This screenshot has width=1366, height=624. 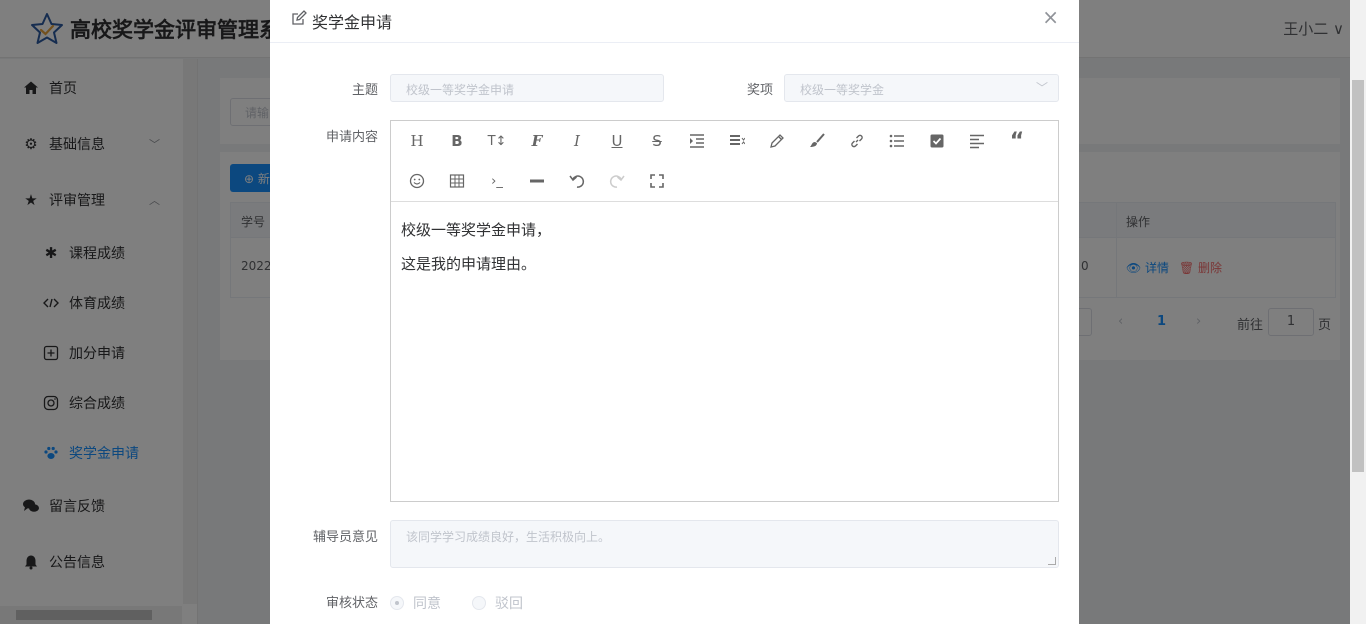 I want to click on counselor-opinion-text: 该同学学习成绩良好，生活积极向上。, so click(x=508, y=537).